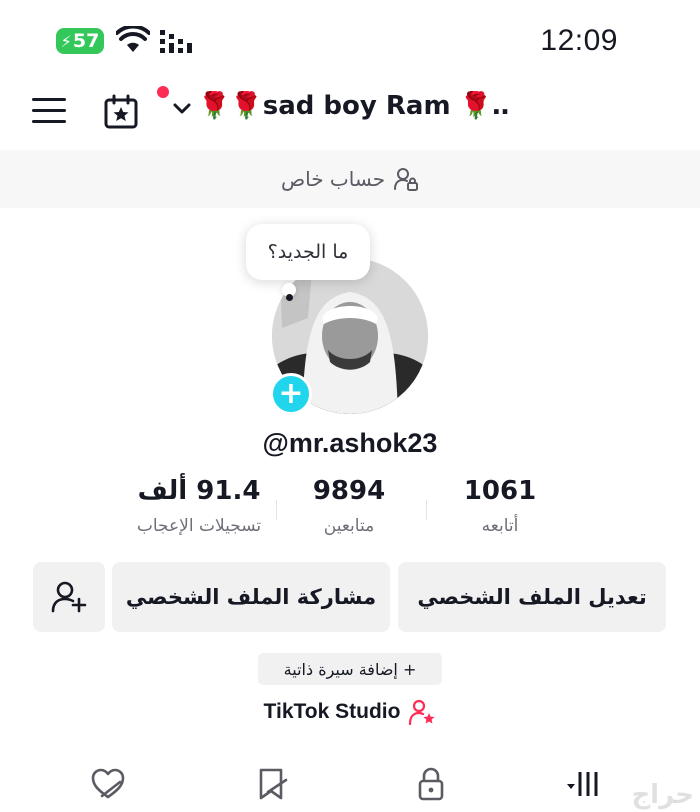  I want to click on chevron-down-icon, so click(182, 109).